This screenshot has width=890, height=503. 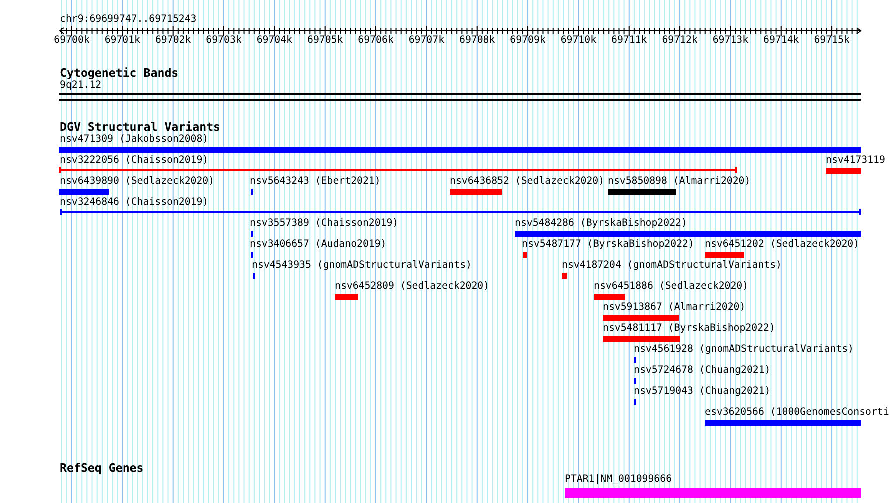 I want to click on feature-label: nsv4561928 (gnomADStructuralVariants), so click(x=744, y=349).